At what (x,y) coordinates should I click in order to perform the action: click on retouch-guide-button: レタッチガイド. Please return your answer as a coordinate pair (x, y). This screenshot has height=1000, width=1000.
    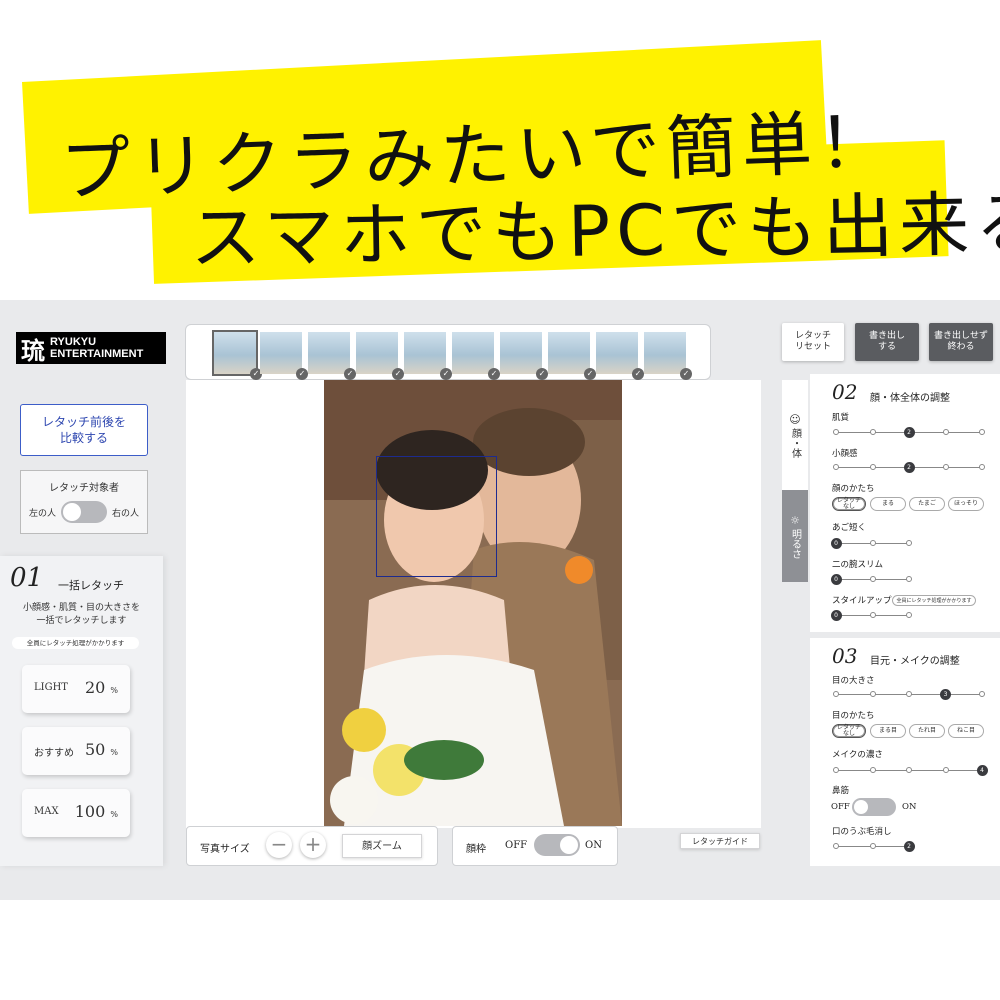
    Looking at the image, I should click on (720, 841).